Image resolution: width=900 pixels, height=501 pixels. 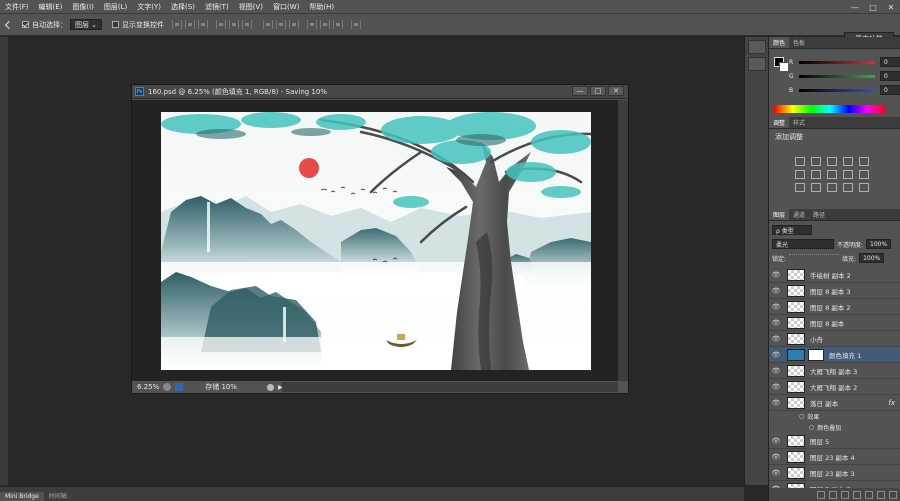 What do you see at coordinates (799, 42) in the screenshot?
I see `tab-swatches: 色板` at bounding box center [799, 42].